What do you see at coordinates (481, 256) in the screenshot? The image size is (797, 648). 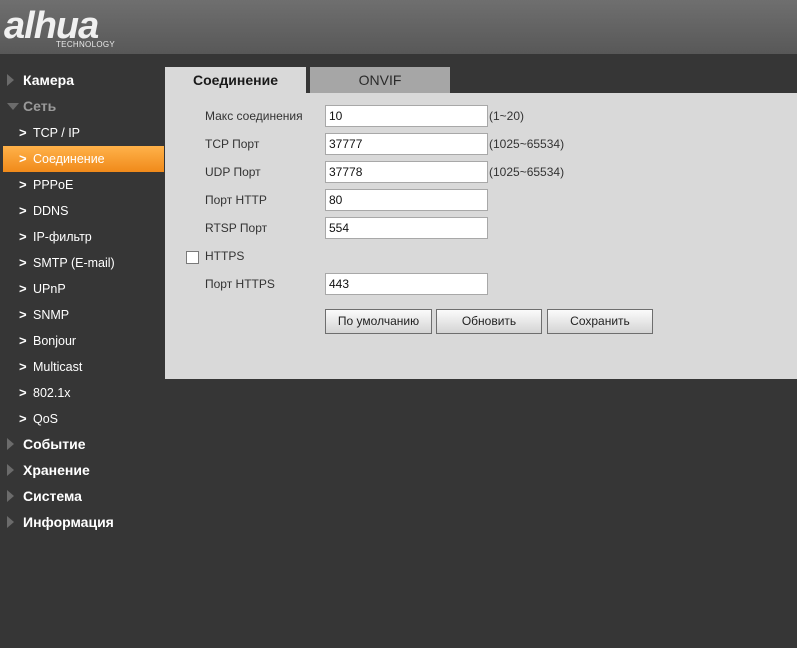 I see `row-https: HTTPS` at bounding box center [481, 256].